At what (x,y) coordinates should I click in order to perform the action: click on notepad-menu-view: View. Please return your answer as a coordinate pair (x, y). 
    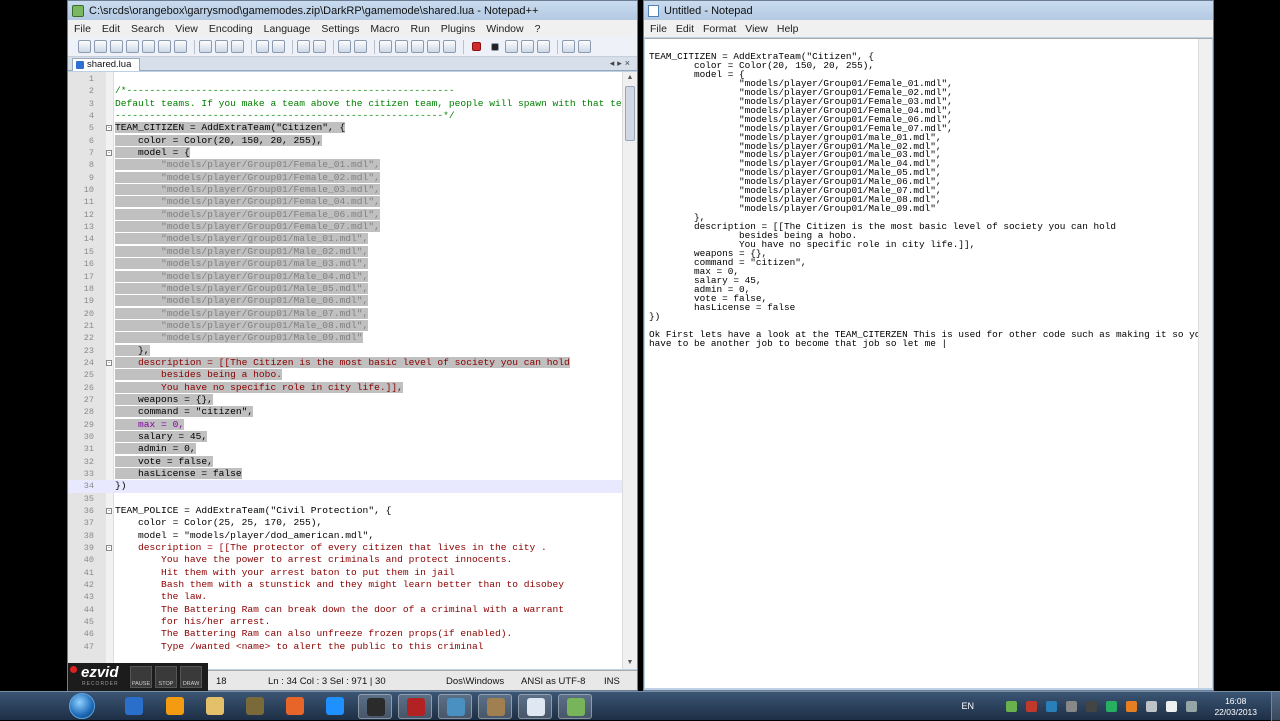
    Looking at the image, I should click on (756, 29).